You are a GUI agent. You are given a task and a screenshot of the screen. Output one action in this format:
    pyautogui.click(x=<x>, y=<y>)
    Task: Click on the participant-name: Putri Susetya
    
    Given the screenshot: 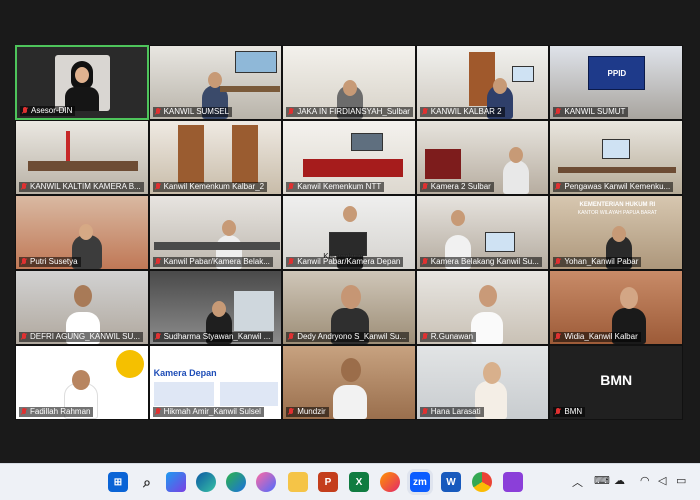 What is the action you would take?
    pyautogui.click(x=50, y=262)
    